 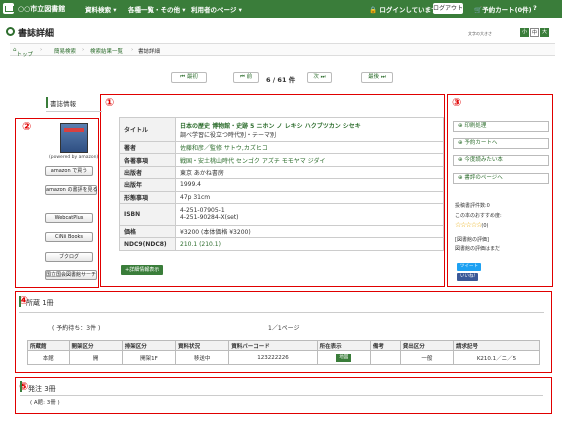 I want to click on breadcrumb-current: 書誌詳細, so click(x=149, y=52).